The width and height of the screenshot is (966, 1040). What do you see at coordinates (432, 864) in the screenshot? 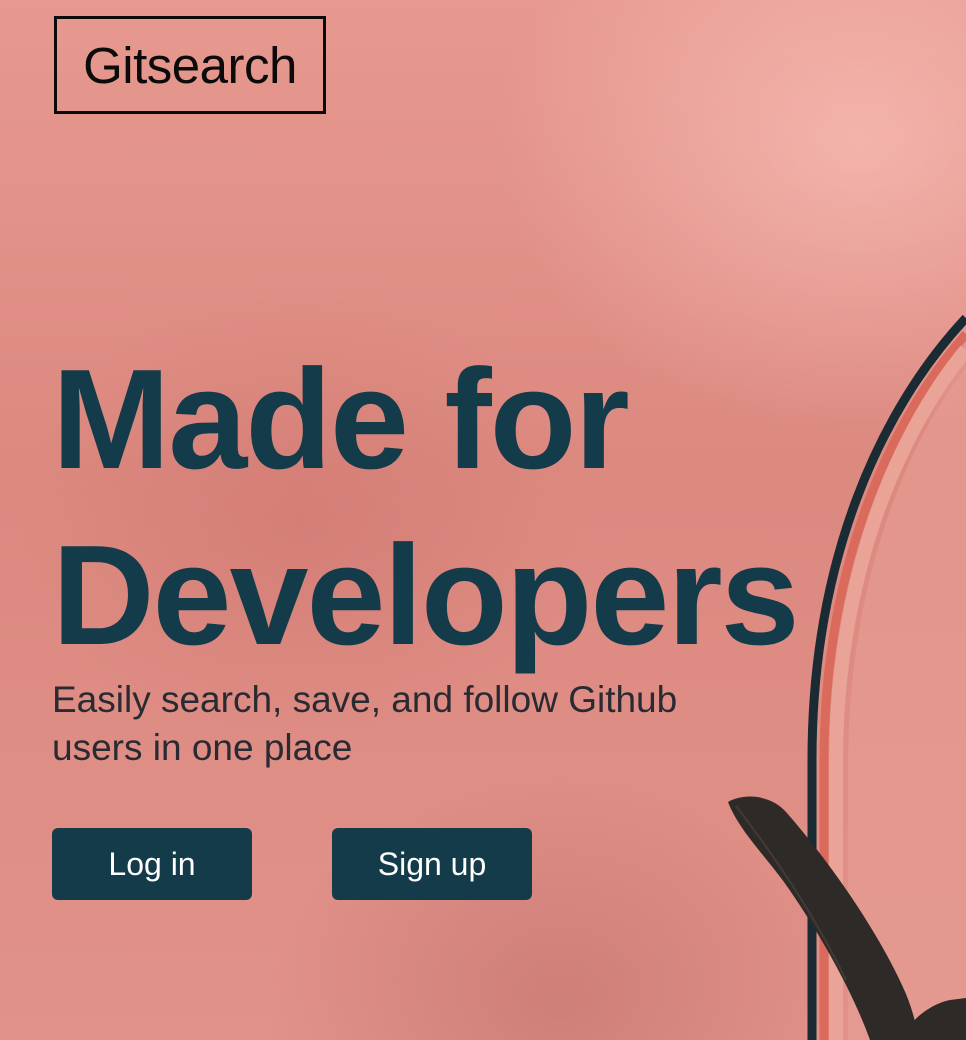
I see `signup-button: Sign up` at bounding box center [432, 864].